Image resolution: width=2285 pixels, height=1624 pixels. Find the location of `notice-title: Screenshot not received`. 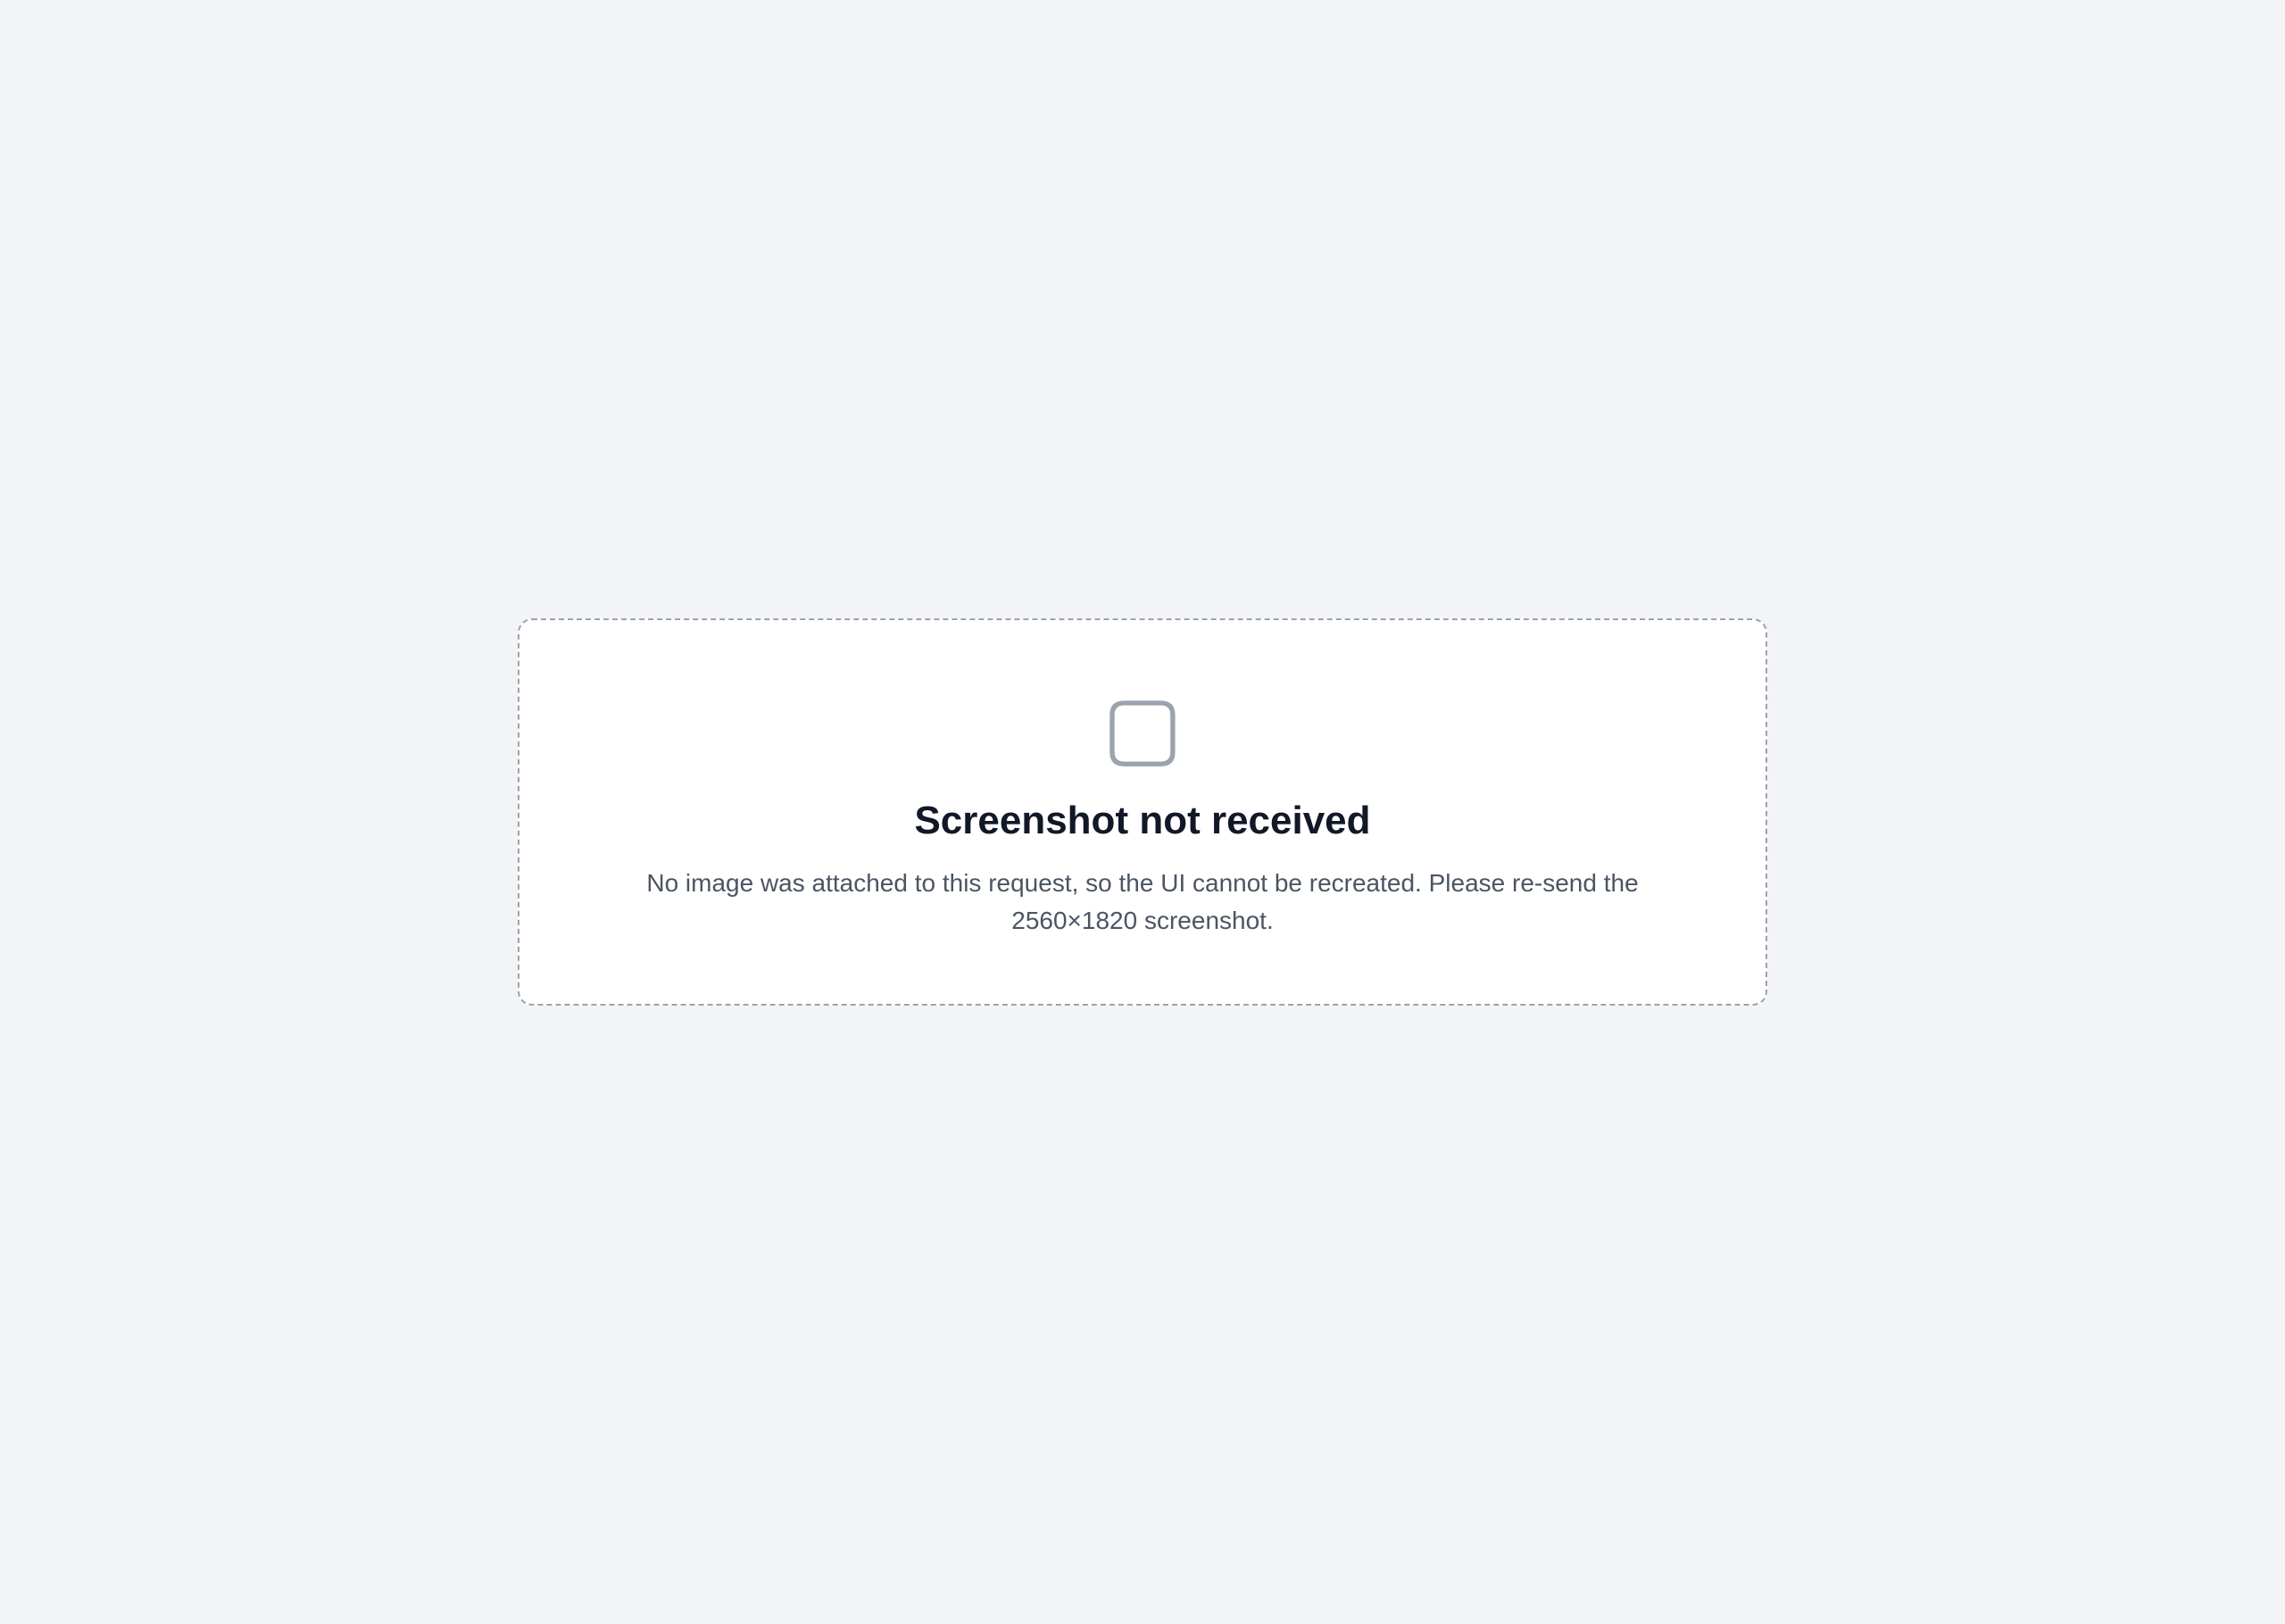

notice-title: Screenshot not received is located at coordinates (1142, 820).